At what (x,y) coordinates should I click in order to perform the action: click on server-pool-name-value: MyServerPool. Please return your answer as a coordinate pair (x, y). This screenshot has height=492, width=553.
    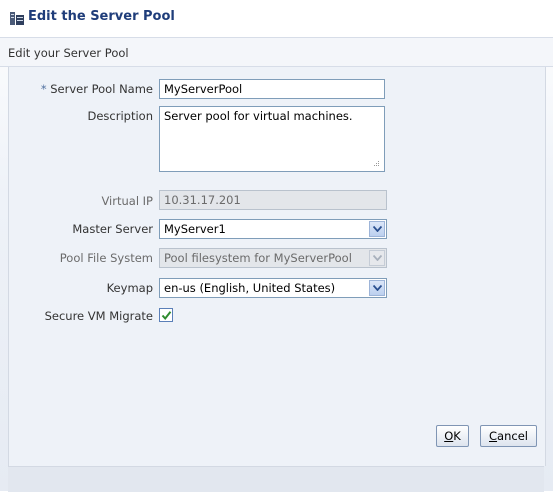
    Looking at the image, I should click on (203, 89).